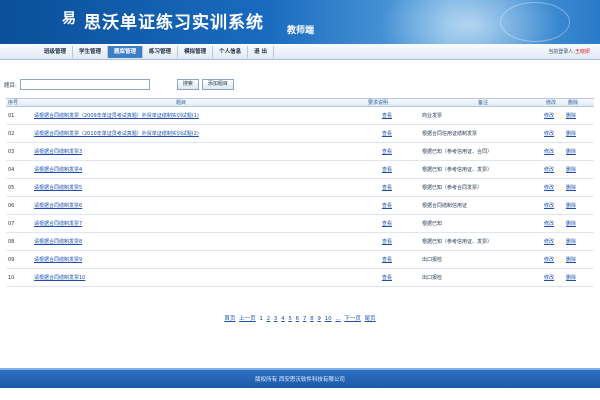 This screenshot has width=600, height=400. I want to click on pager-next: 下一页, so click(352, 319).